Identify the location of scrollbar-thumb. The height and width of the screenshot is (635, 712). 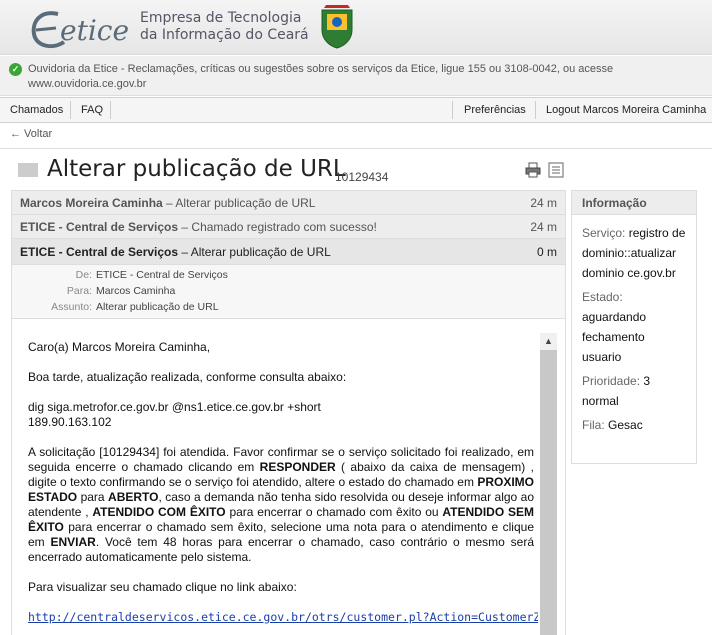
(548, 492).